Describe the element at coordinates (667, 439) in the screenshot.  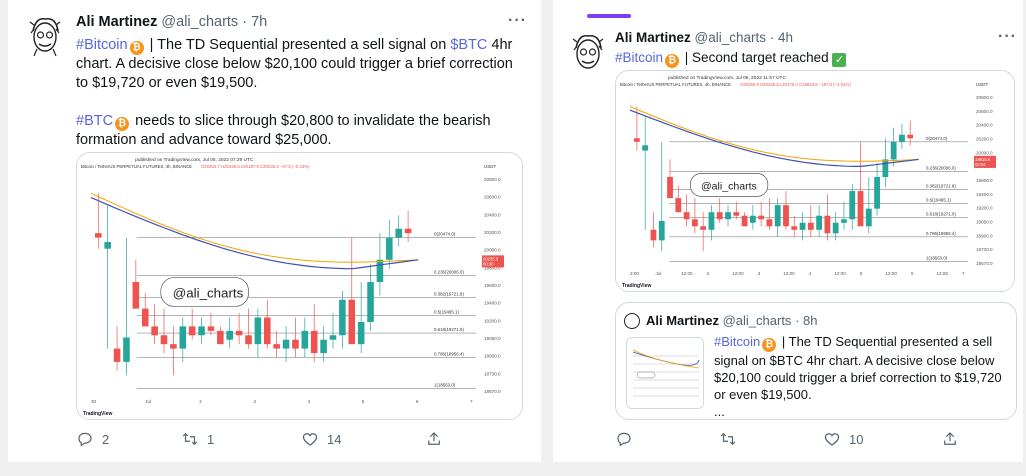
I see `reply-button` at that location.